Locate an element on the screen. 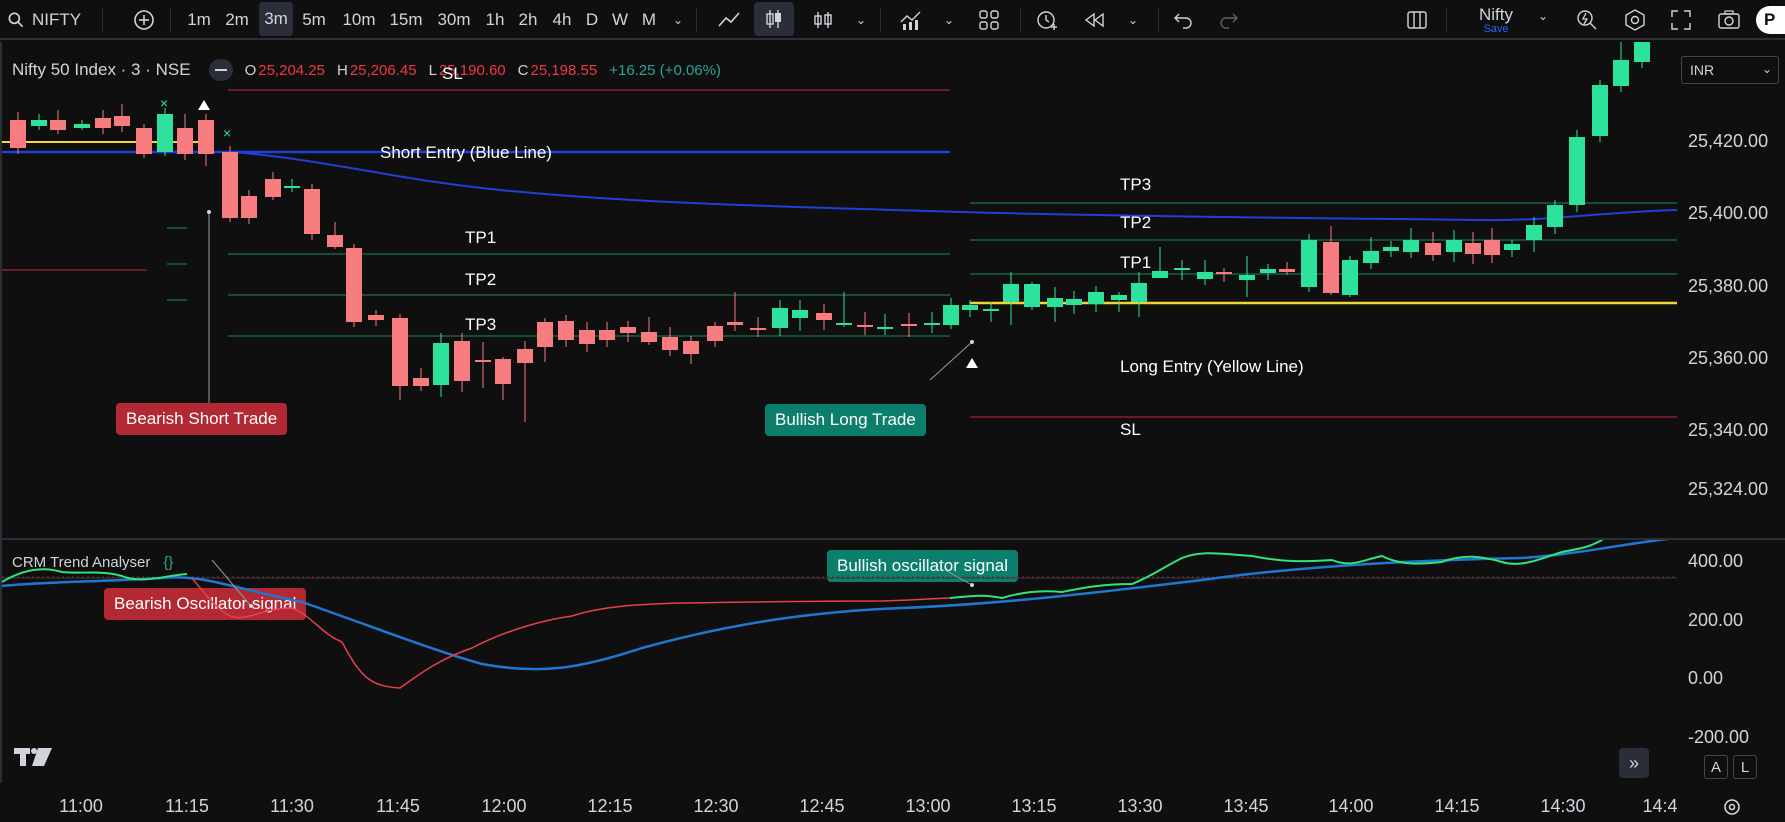  compare-symbol-button is located at coordinates (144, 20).